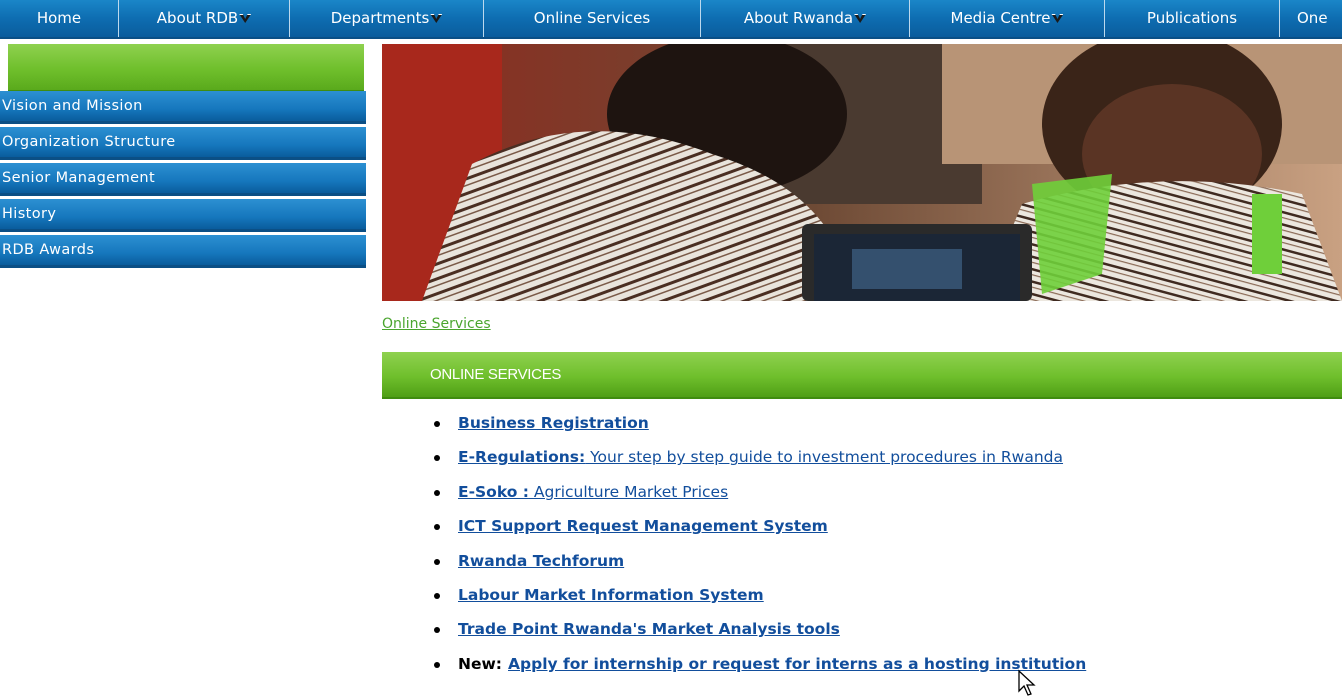 The width and height of the screenshot is (1342, 700). Describe the element at coordinates (29, 214) in the screenshot. I see `sidebar-item-label: History` at that location.